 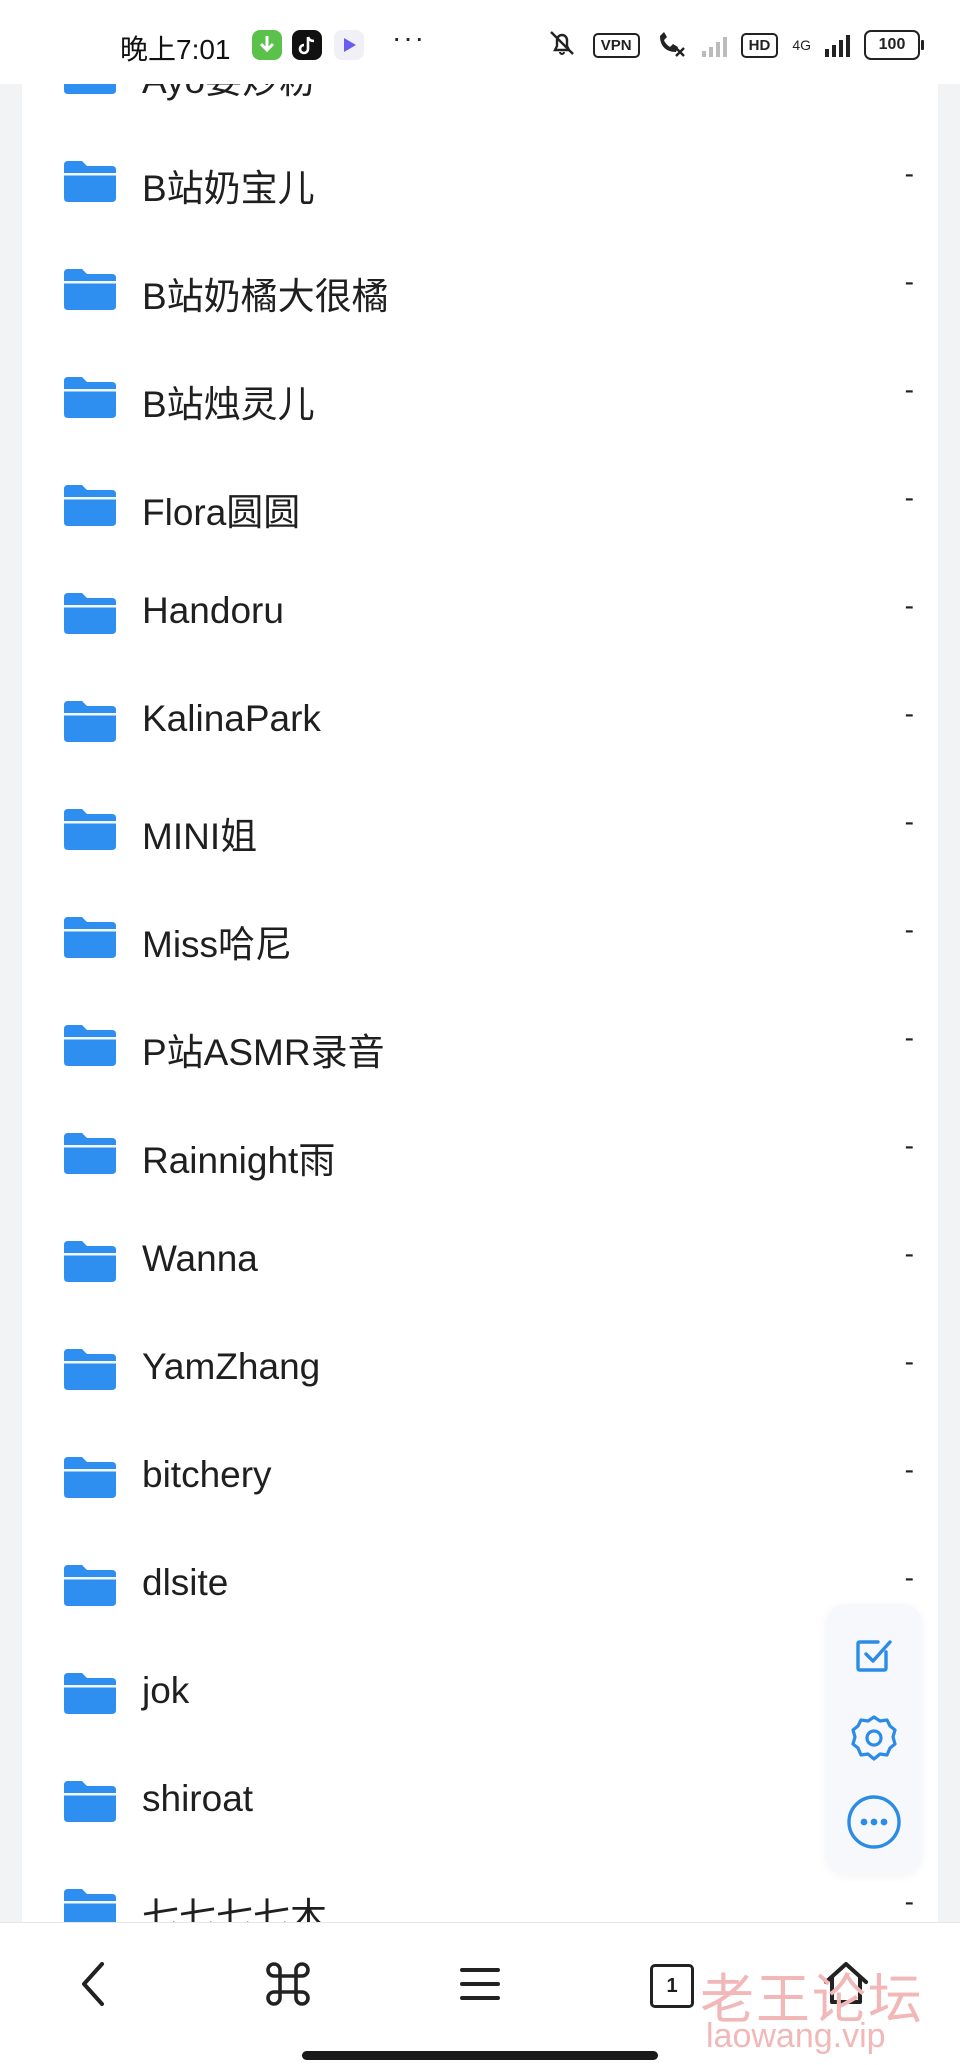 I want to click on file-name: dlsite, so click(x=185, y=1582).